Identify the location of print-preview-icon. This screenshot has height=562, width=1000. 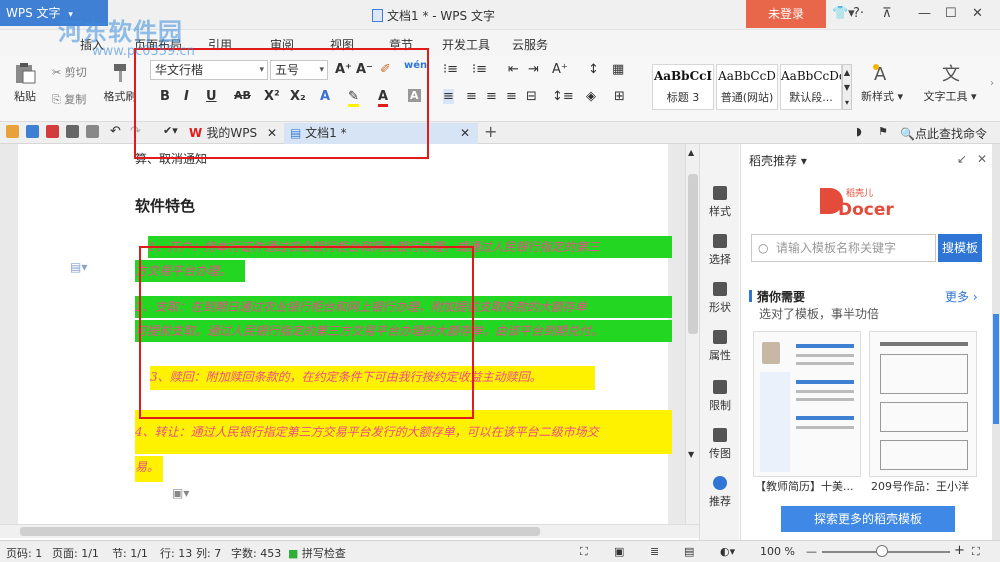
(92, 131).